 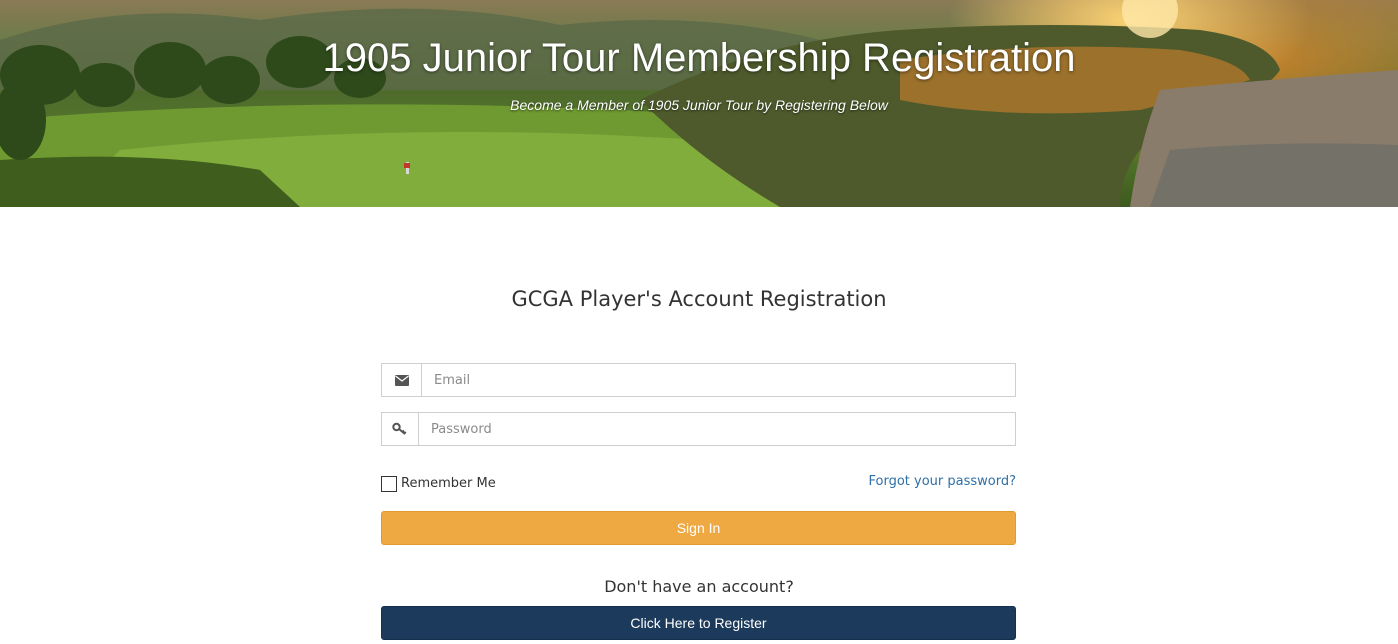 I want to click on form-heading: GCGA Player's Account Registration, so click(x=699, y=299).